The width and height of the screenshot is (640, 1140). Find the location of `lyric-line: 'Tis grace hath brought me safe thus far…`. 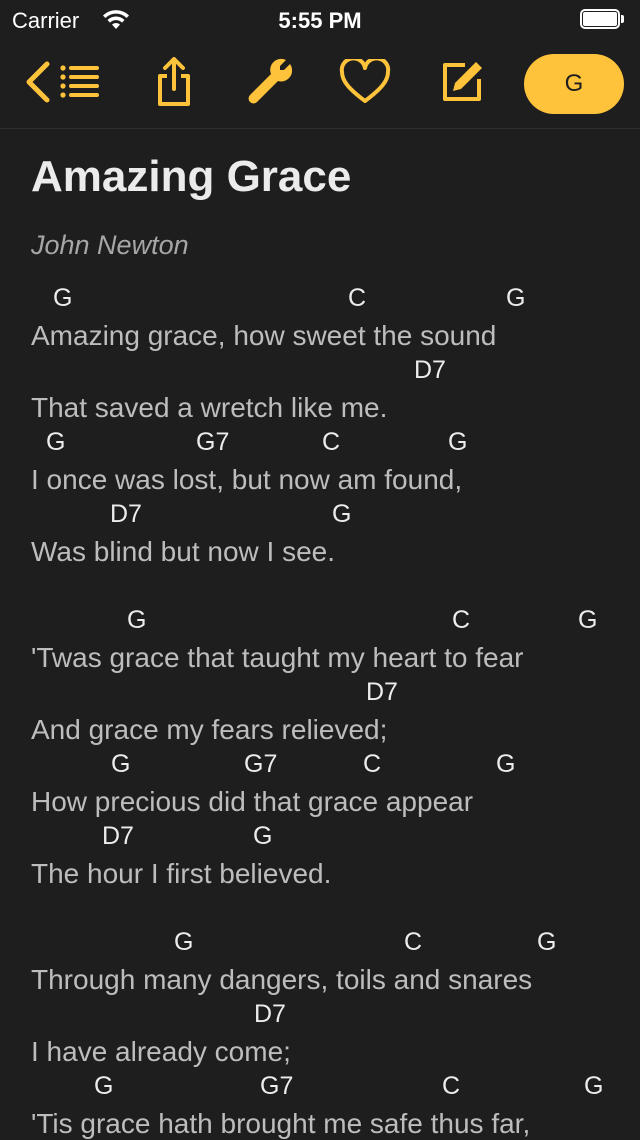

lyric-line: 'Tis grace hath brought me safe thus far… is located at coordinates (281, 1123).